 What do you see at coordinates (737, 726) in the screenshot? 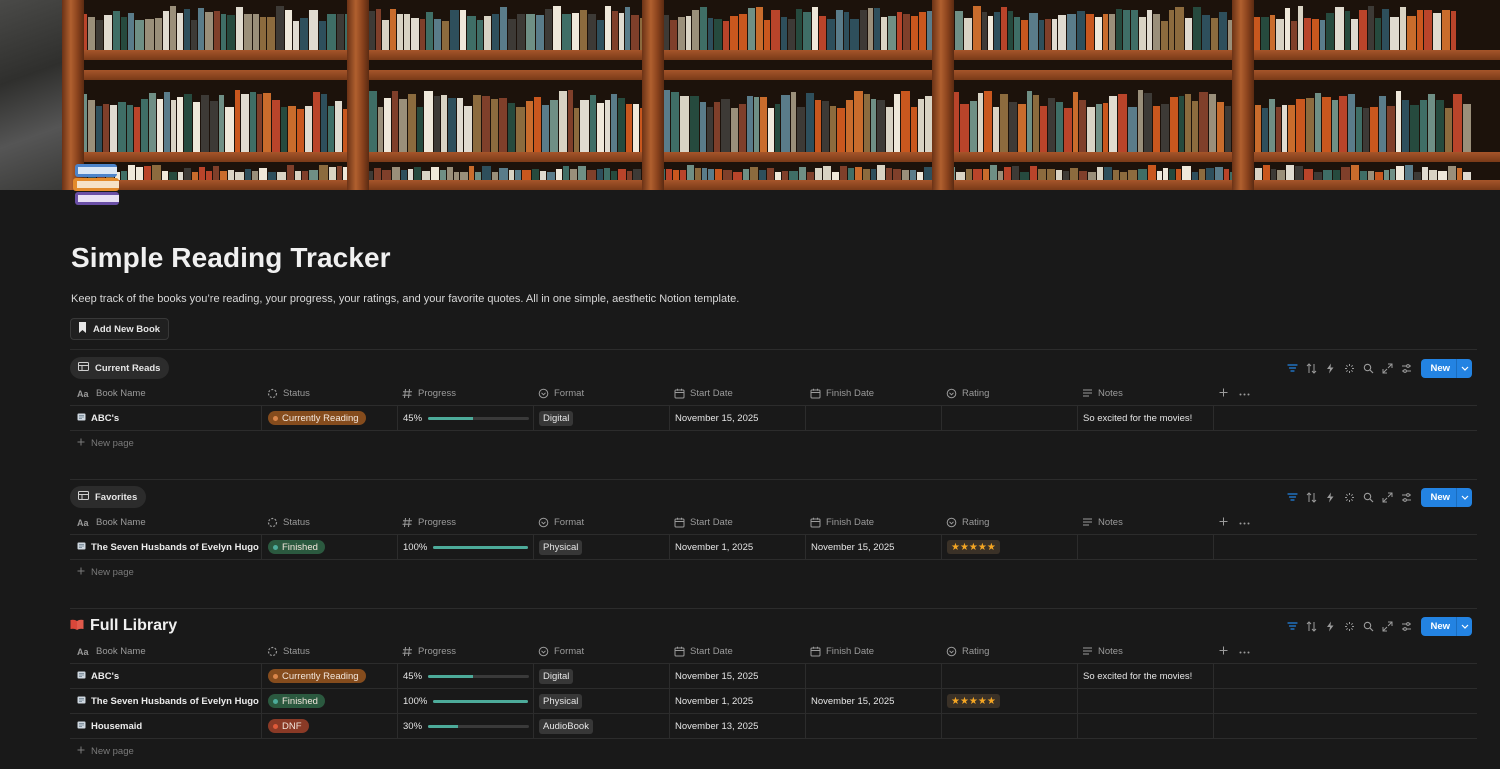
I see `start-date-cell: November 13, 2025` at bounding box center [737, 726].